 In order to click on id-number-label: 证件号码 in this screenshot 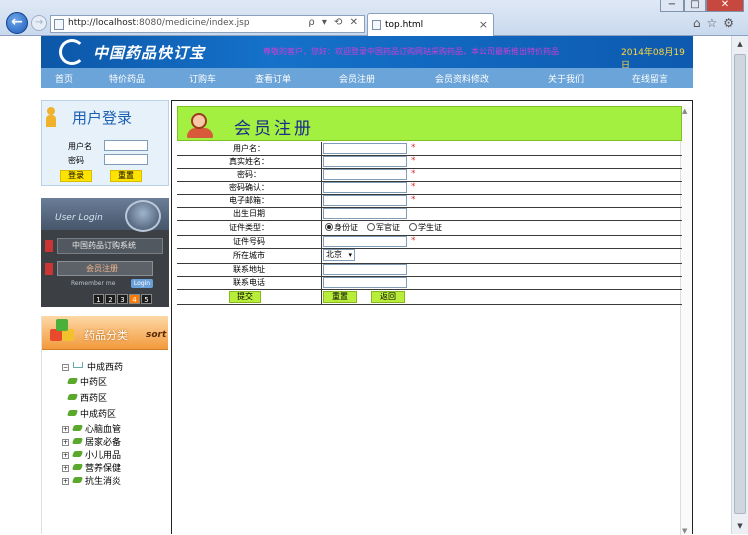, I will do `click(249, 241)`.